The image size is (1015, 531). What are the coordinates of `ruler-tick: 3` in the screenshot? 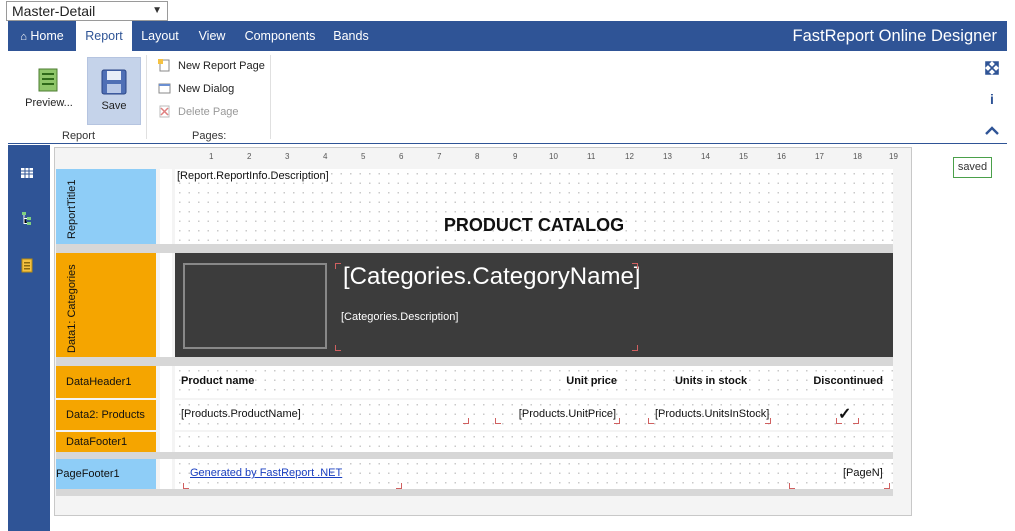 It's located at (287, 156).